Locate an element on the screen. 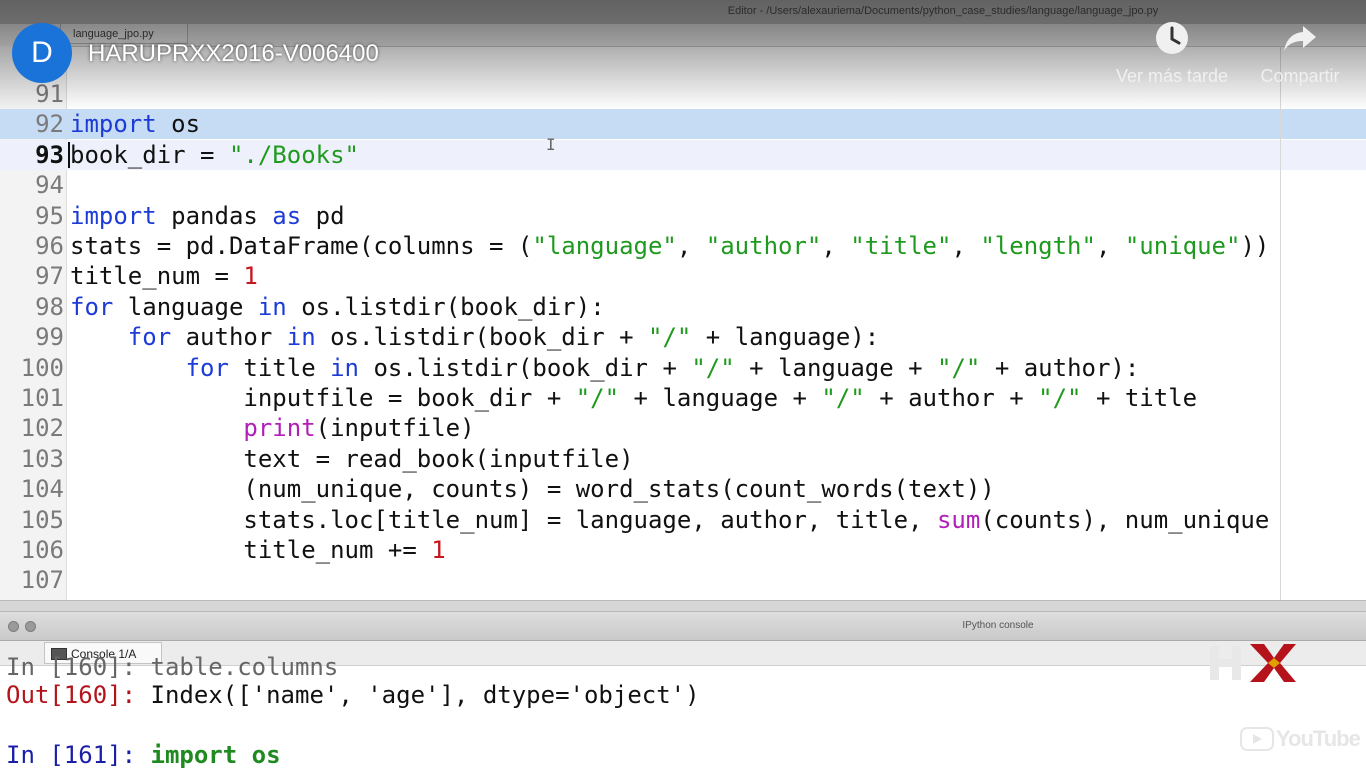 This screenshot has width=1366, height=768. in-code: import os is located at coordinates (216, 754).